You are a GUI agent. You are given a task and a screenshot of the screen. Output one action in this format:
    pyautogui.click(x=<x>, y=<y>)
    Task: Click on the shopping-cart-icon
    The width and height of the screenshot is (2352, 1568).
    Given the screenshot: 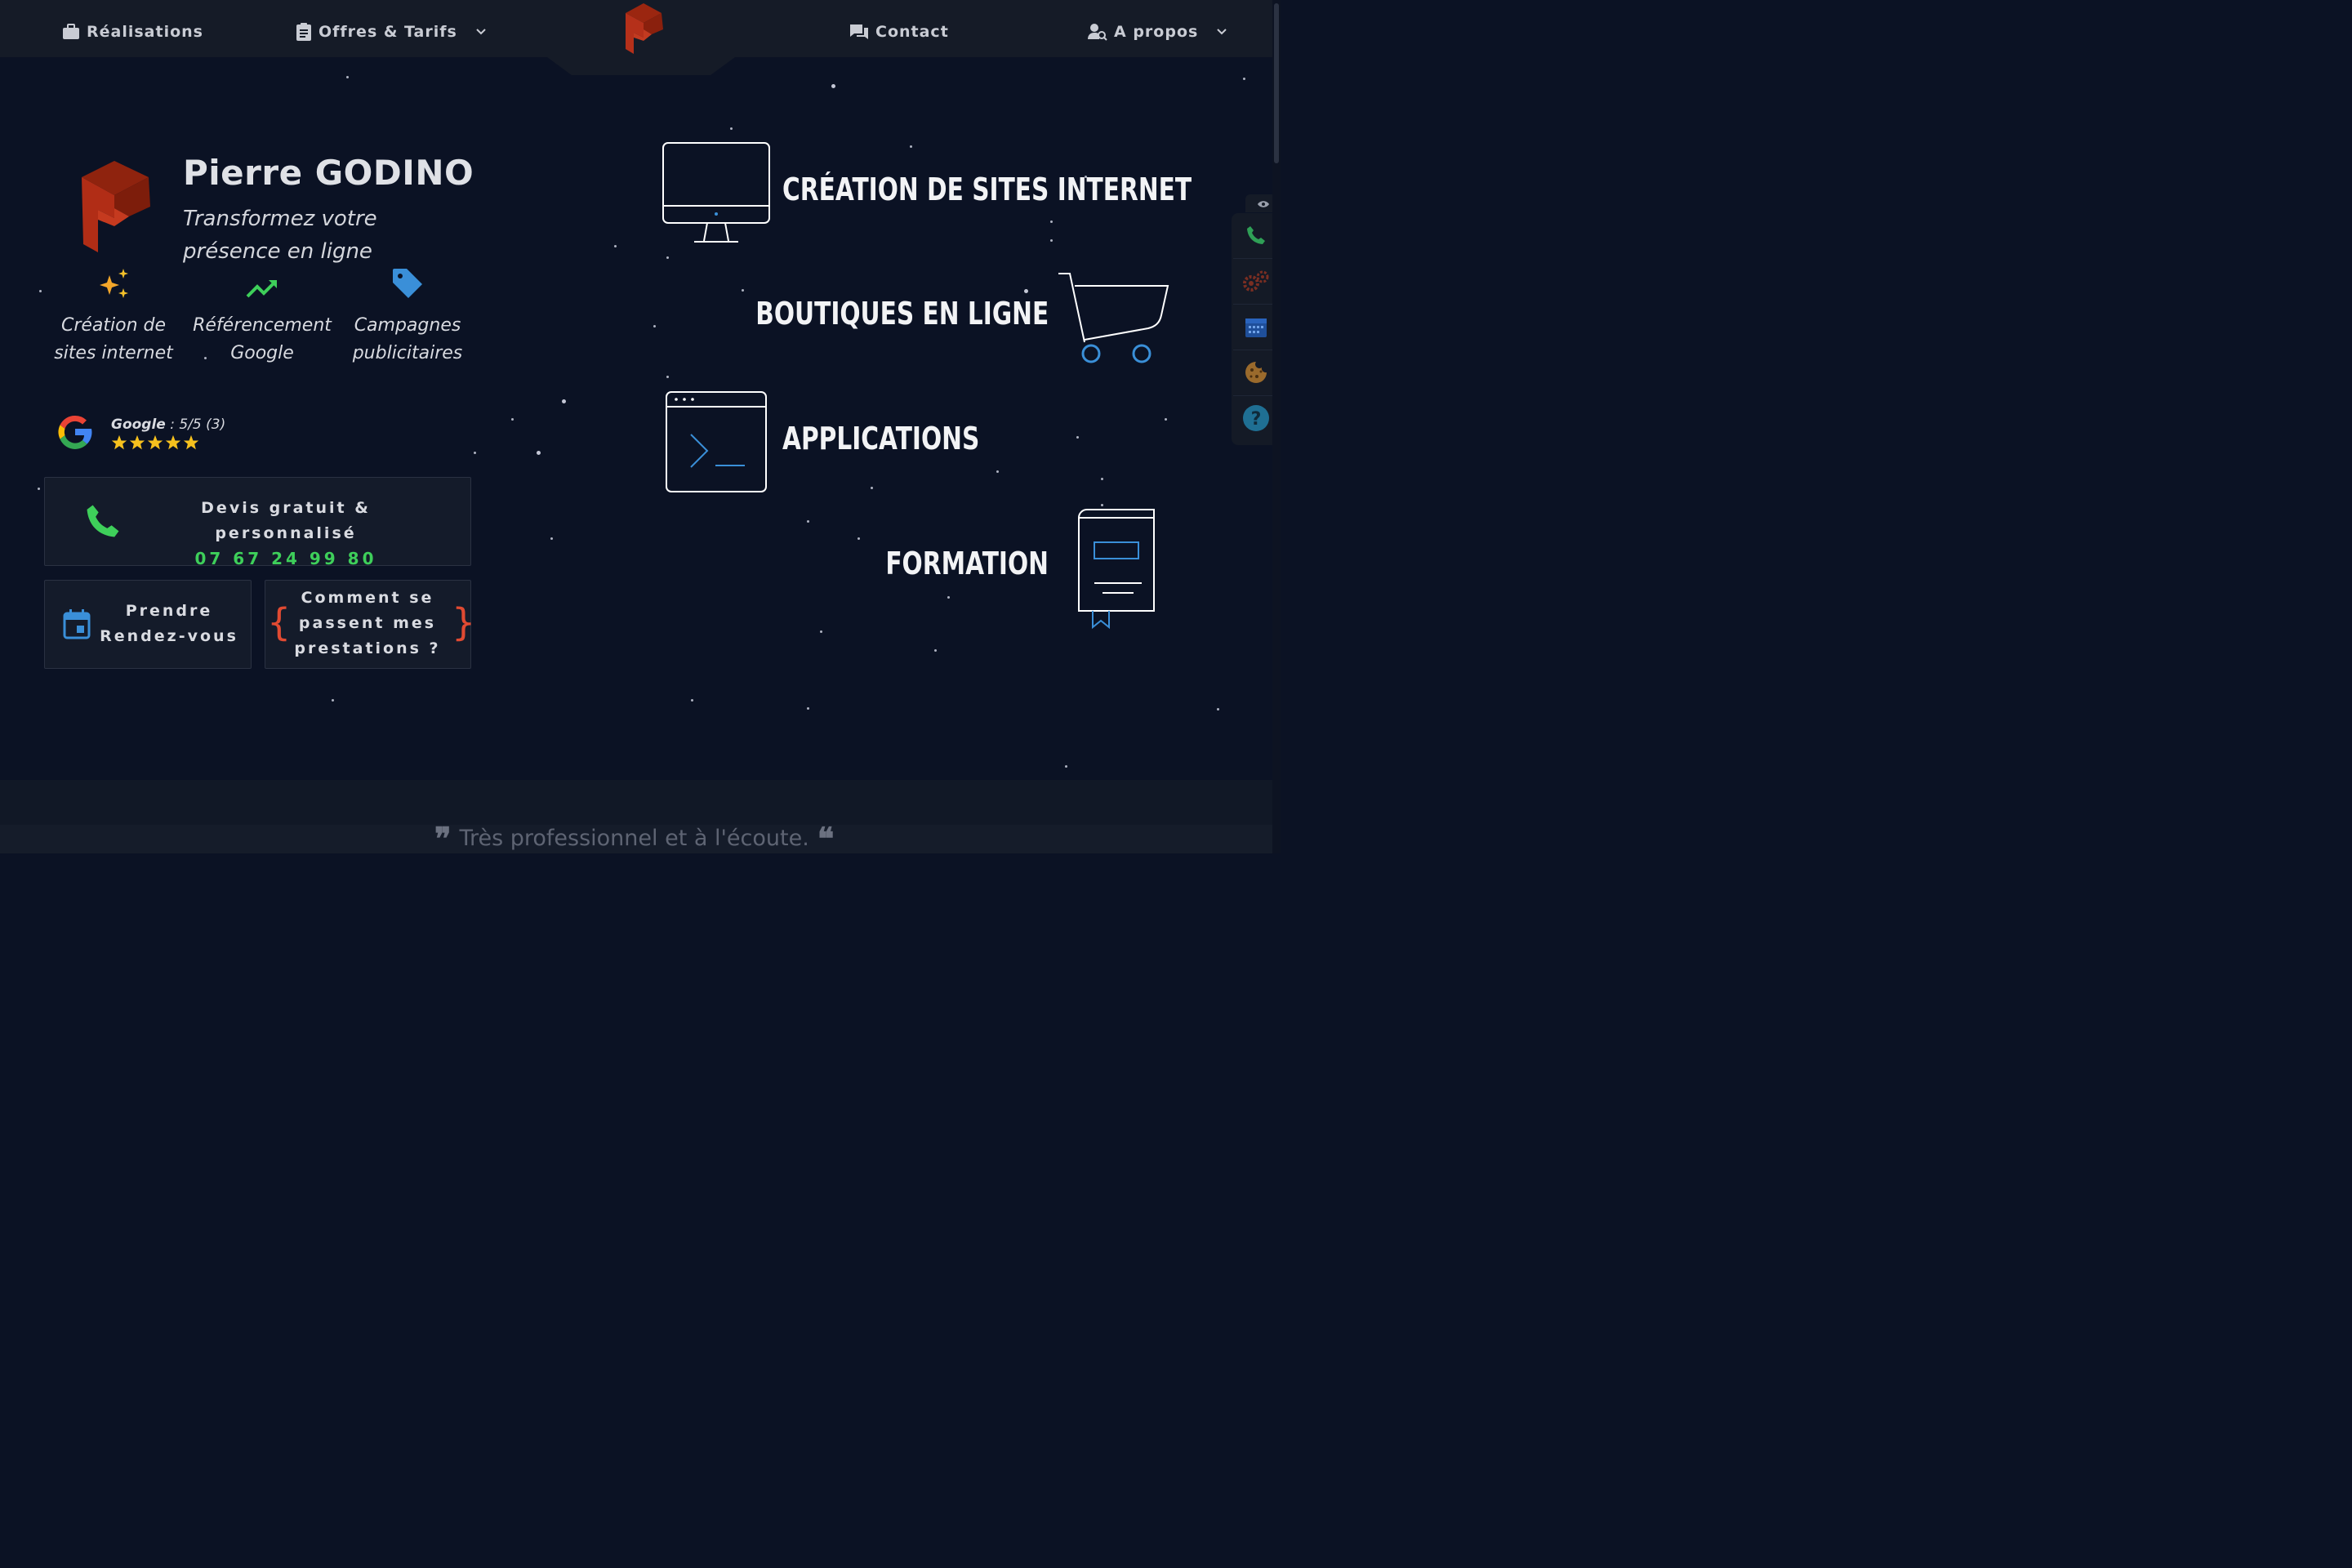 What is the action you would take?
    pyautogui.click(x=1114, y=320)
    